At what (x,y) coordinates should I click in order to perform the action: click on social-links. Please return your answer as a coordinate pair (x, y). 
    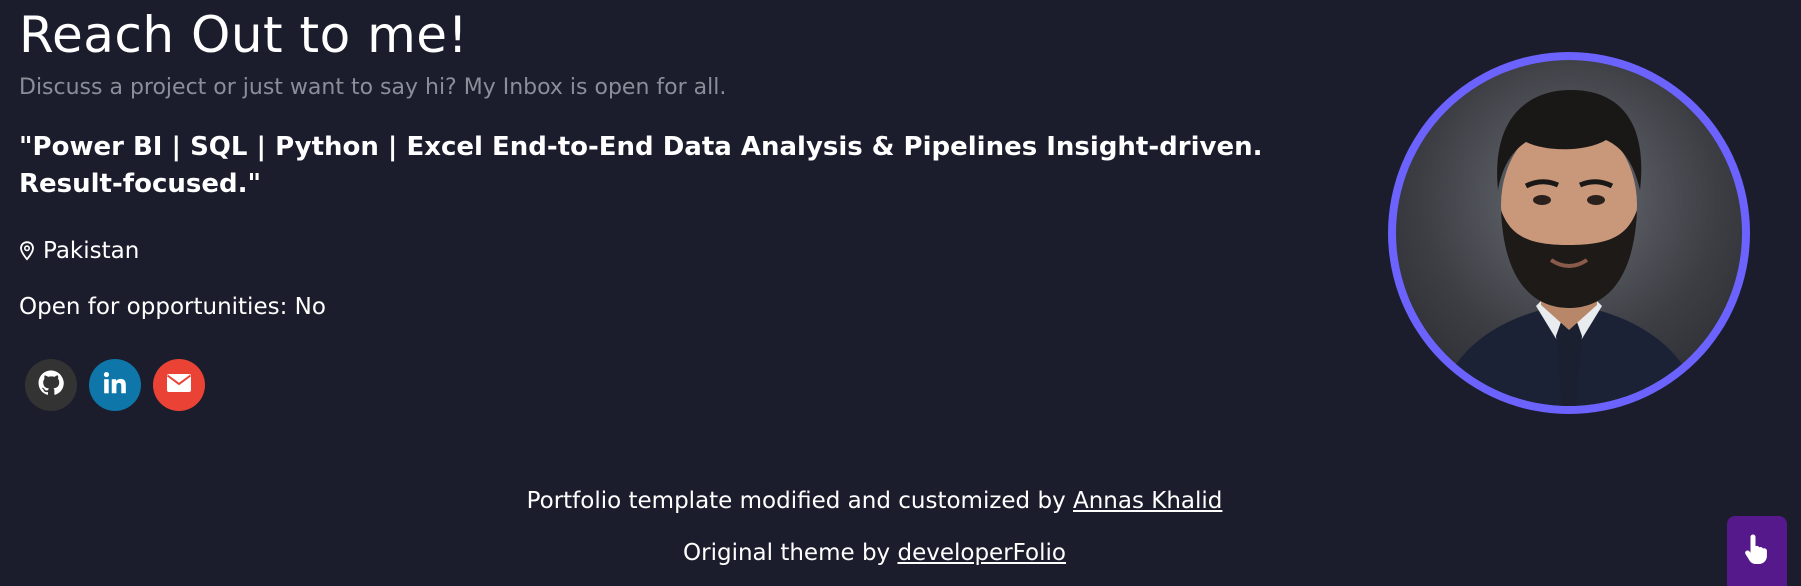
    Looking at the image, I should click on (115, 385).